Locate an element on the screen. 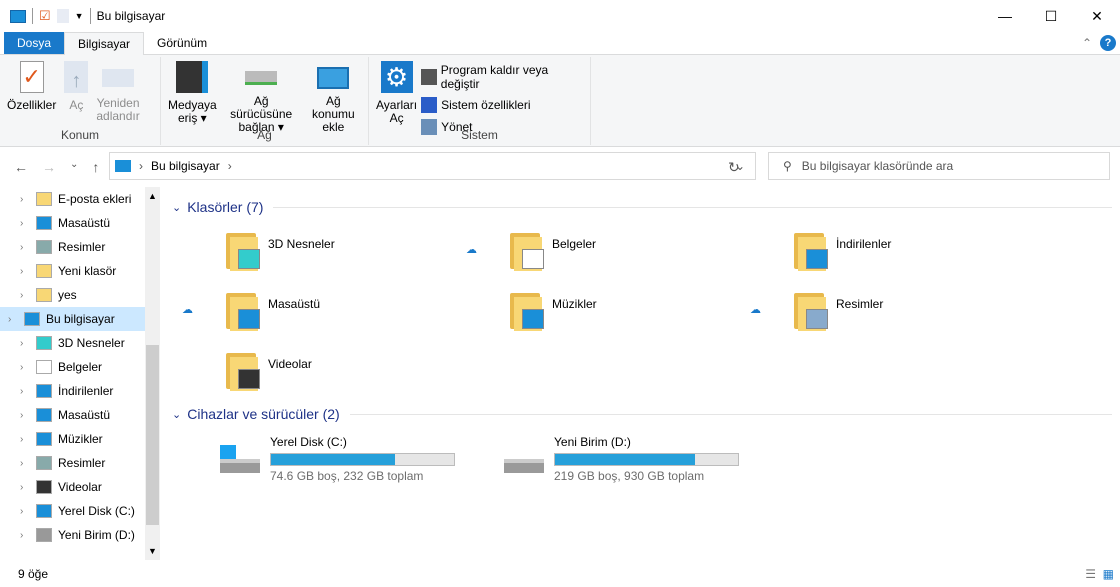  breadcrumb-this-pc: Bu bilgisayar is located at coordinates (185, 166).